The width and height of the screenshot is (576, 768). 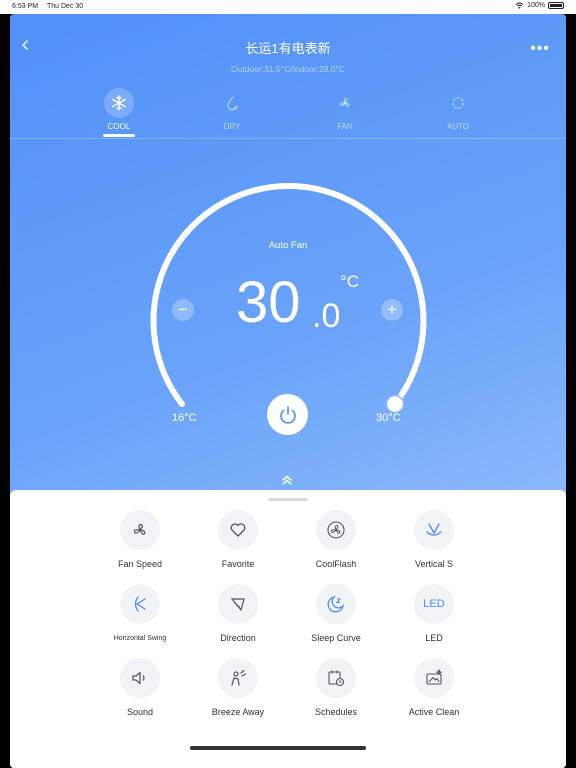 What do you see at coordinates (140, 564) in the screenshot?
I see `feature-label: Fan Speed` at bounding box center [140, 564].